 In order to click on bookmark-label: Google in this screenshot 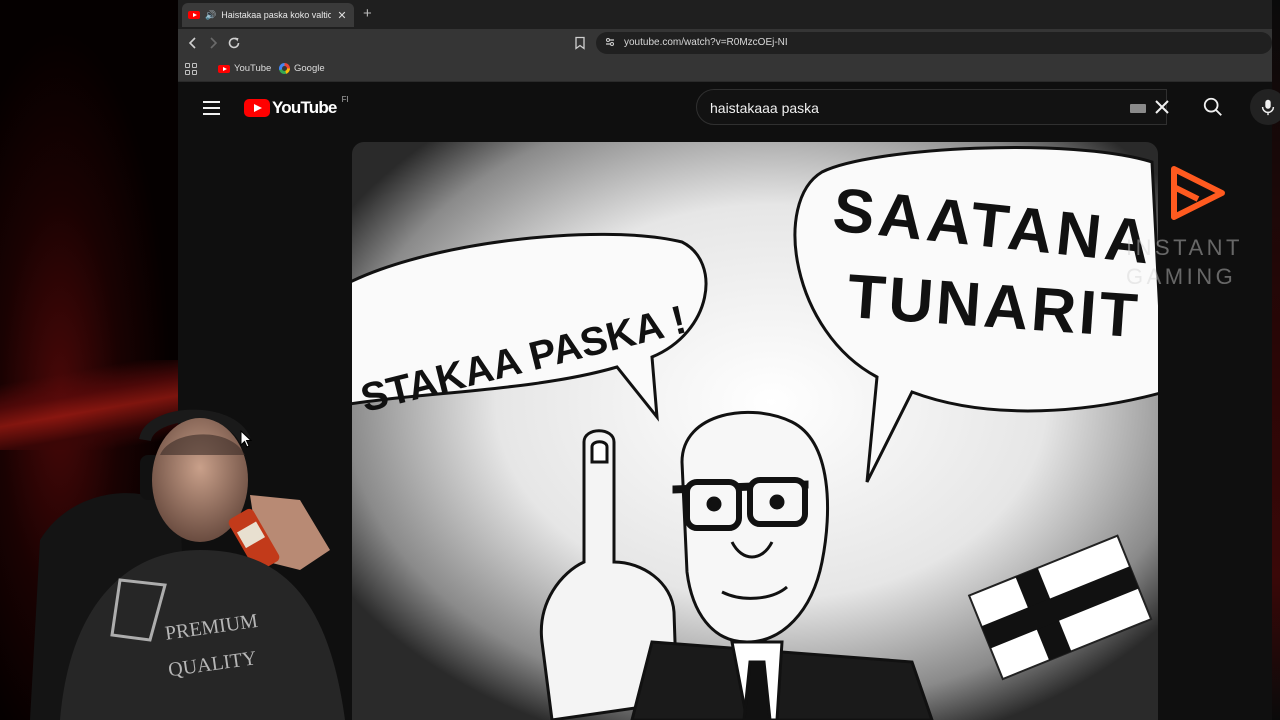, I will do `click(309, 68)`.